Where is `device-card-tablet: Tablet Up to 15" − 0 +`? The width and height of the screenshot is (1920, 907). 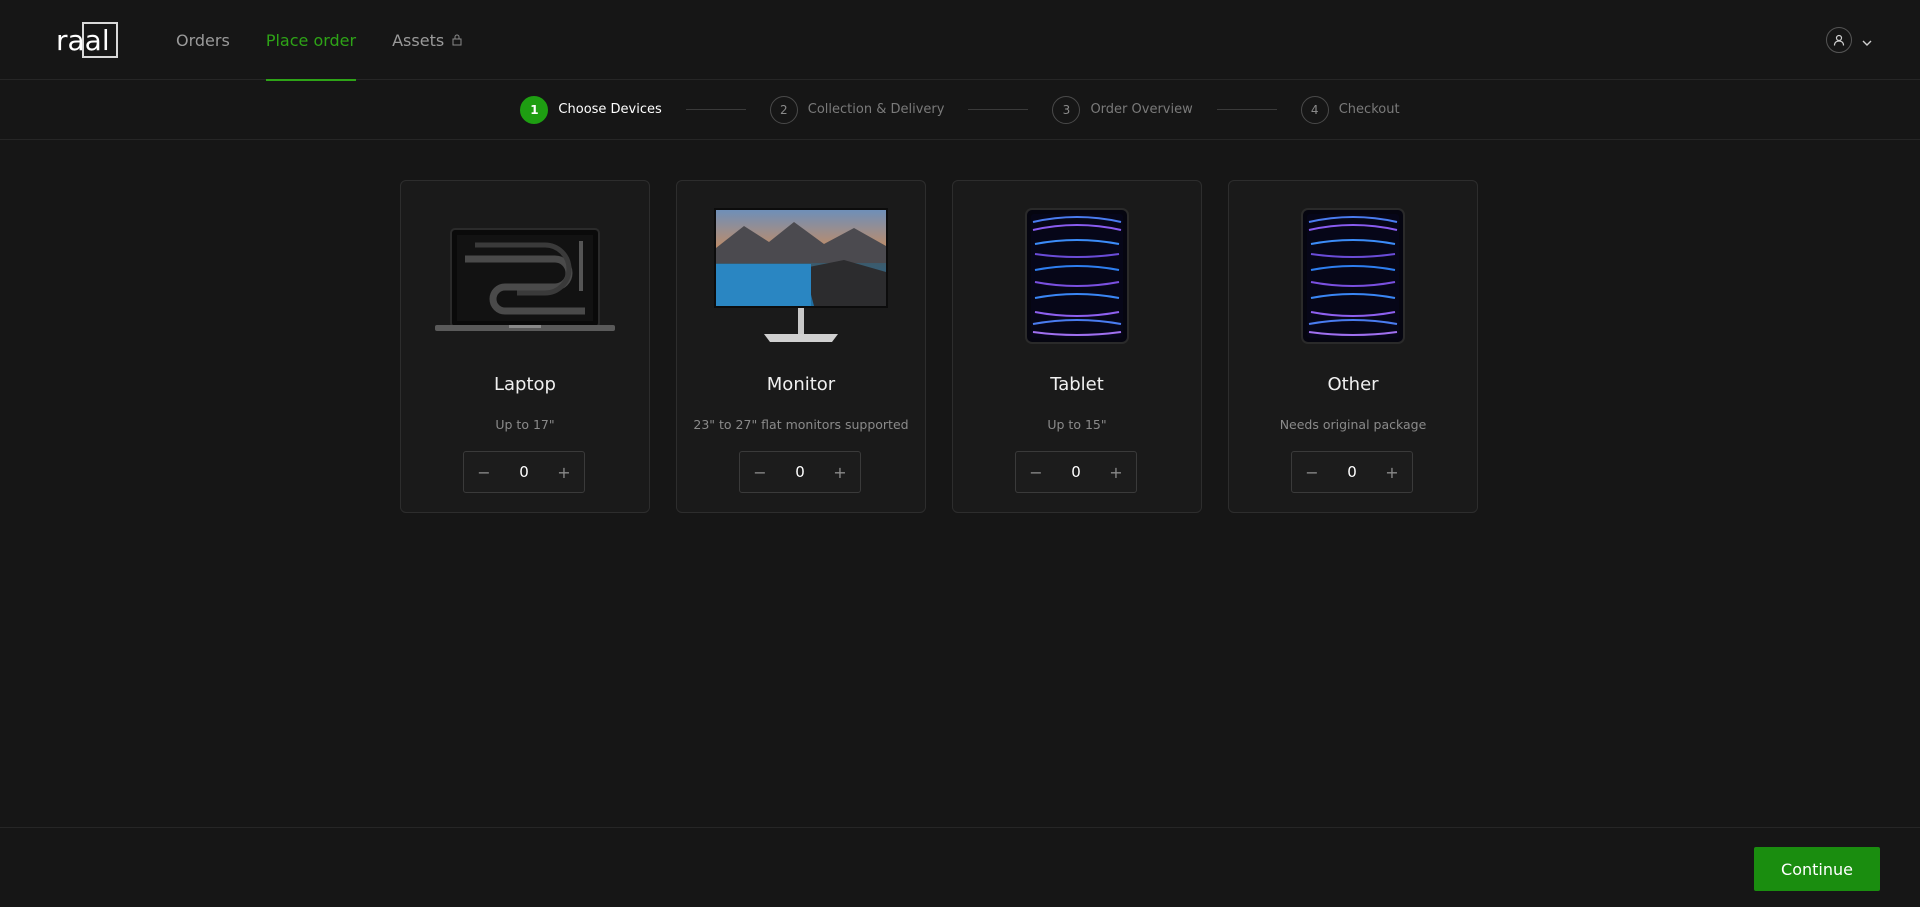
device-card-tablet: Tablet Up to 15" − 0 + is located at coordinates (1077, 346).